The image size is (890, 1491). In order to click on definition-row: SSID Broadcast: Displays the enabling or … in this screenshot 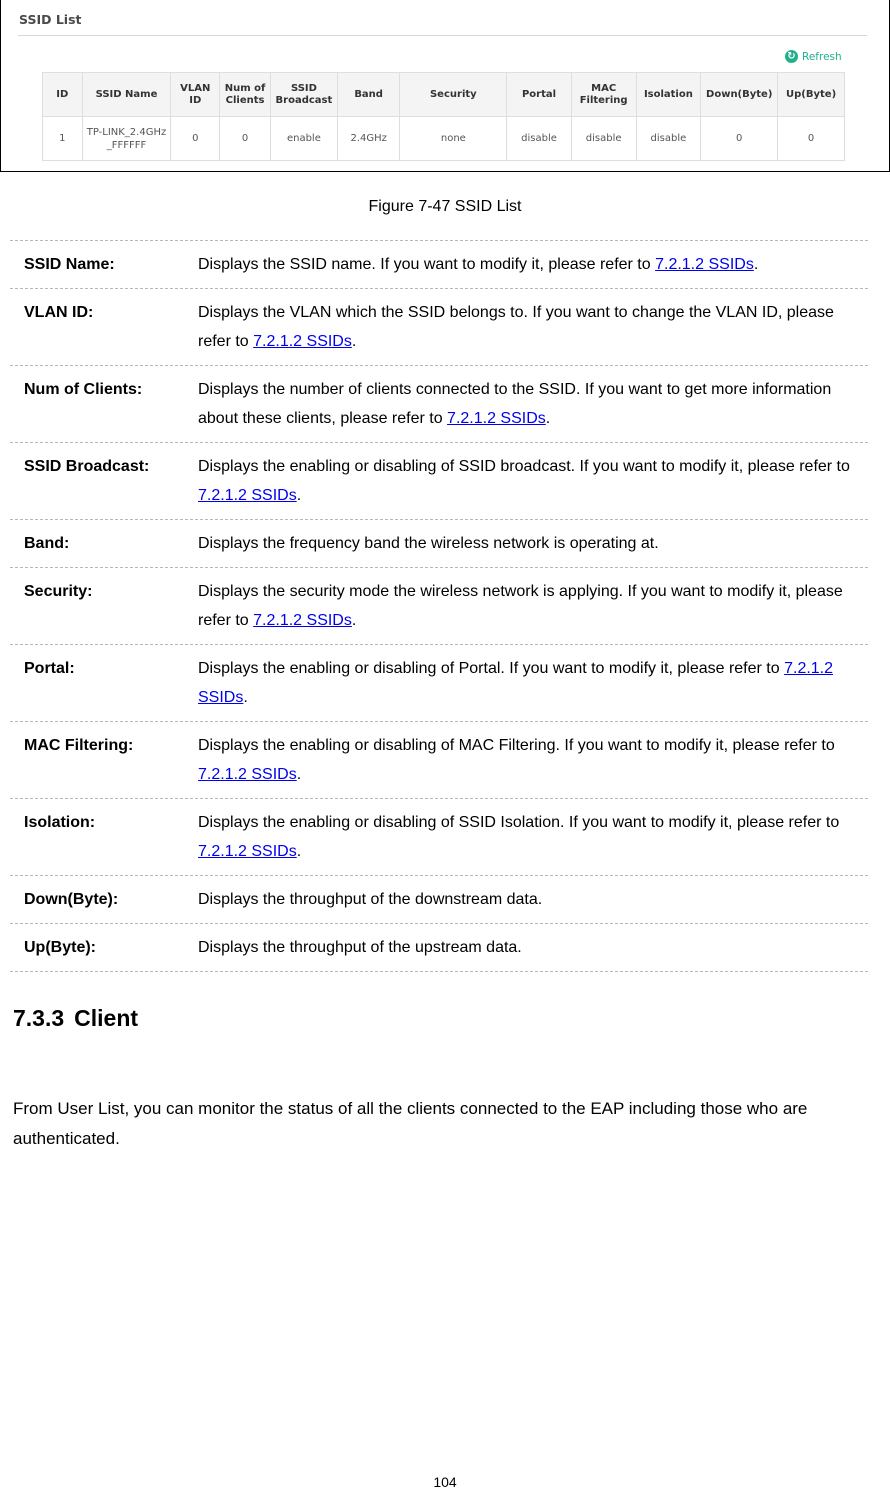, I will do `click(439, 480)`.